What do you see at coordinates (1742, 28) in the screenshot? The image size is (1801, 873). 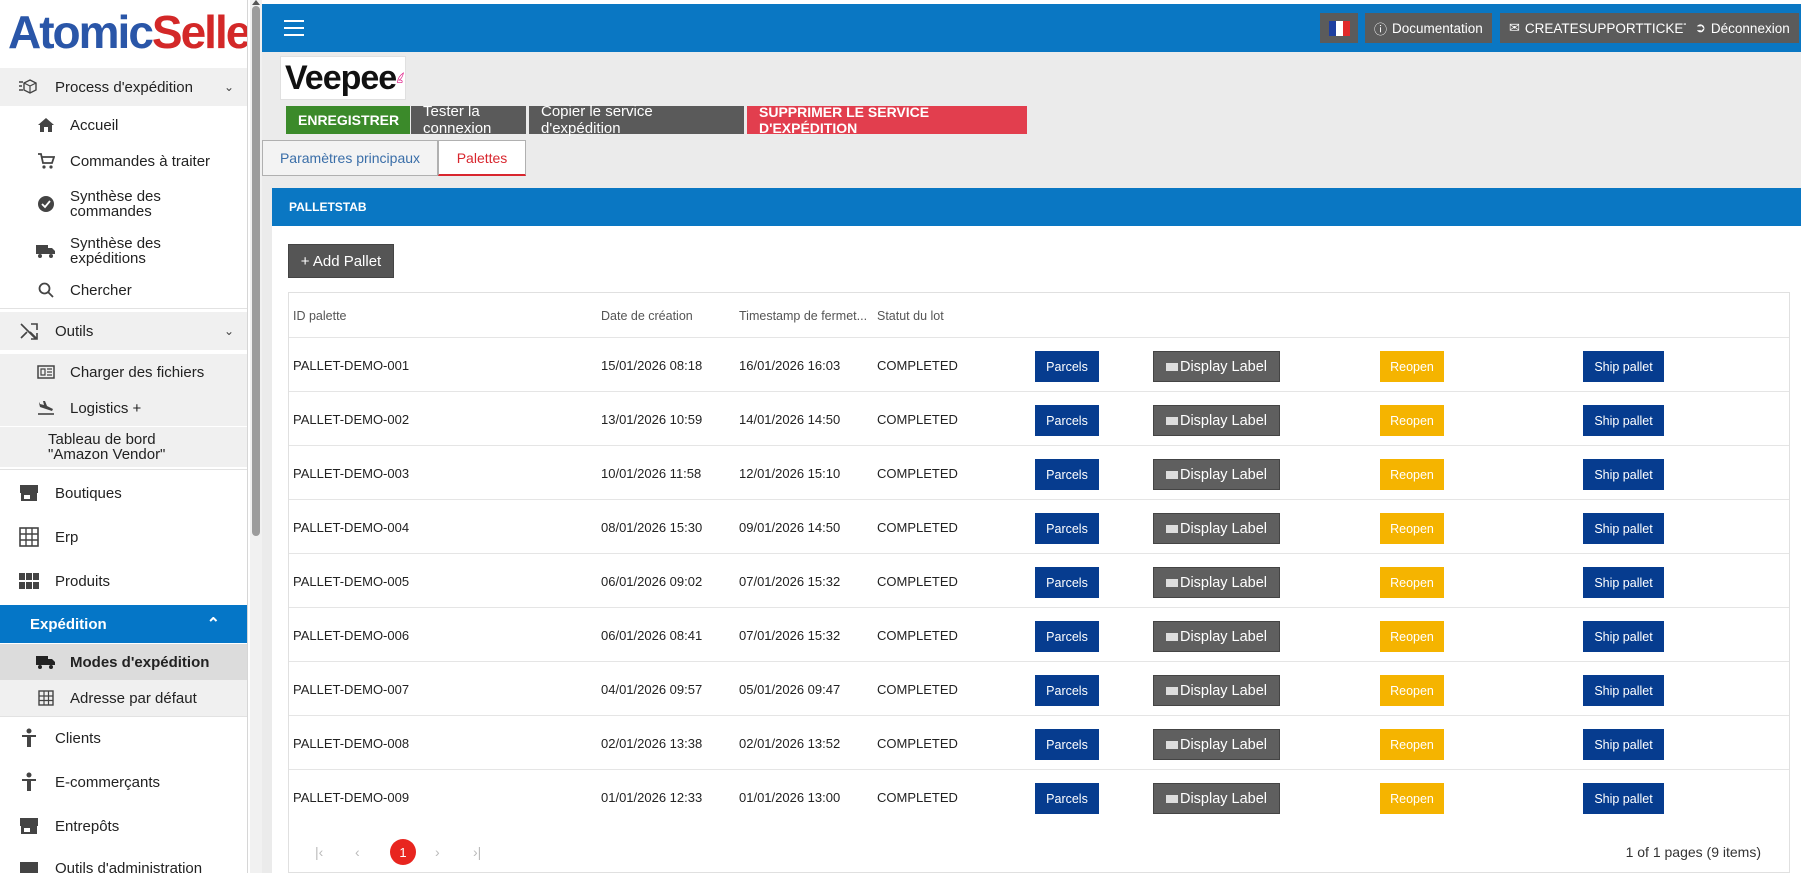 I see `logout-button: ➲ Déconnexion` at bounding box center [1742, 28].